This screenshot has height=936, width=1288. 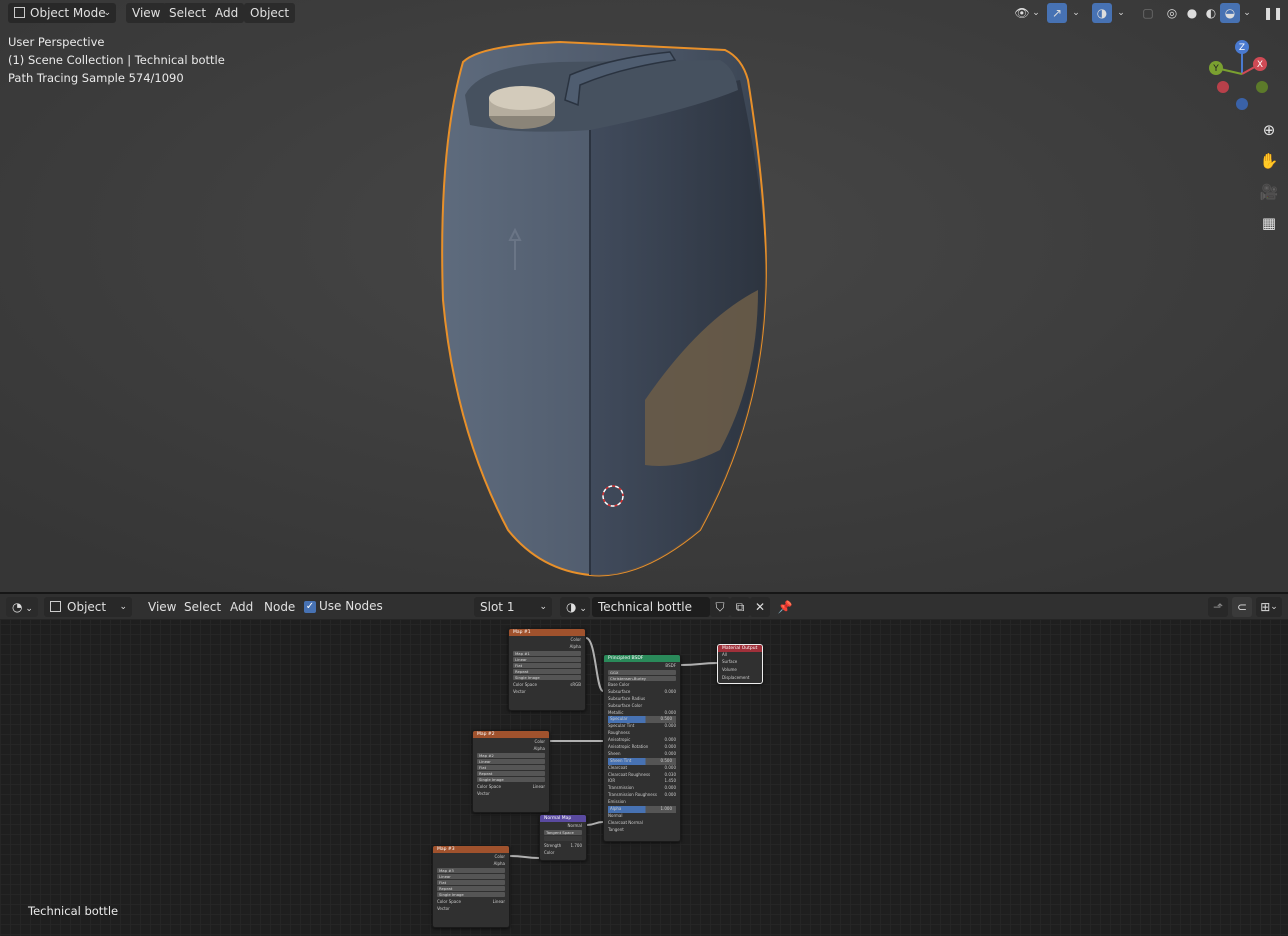 What do you see at coordinates (62, 13) in the screenshot?
I see `object-mode-dropdown: Object Mode ⌄` at bounding box center [62, 13].